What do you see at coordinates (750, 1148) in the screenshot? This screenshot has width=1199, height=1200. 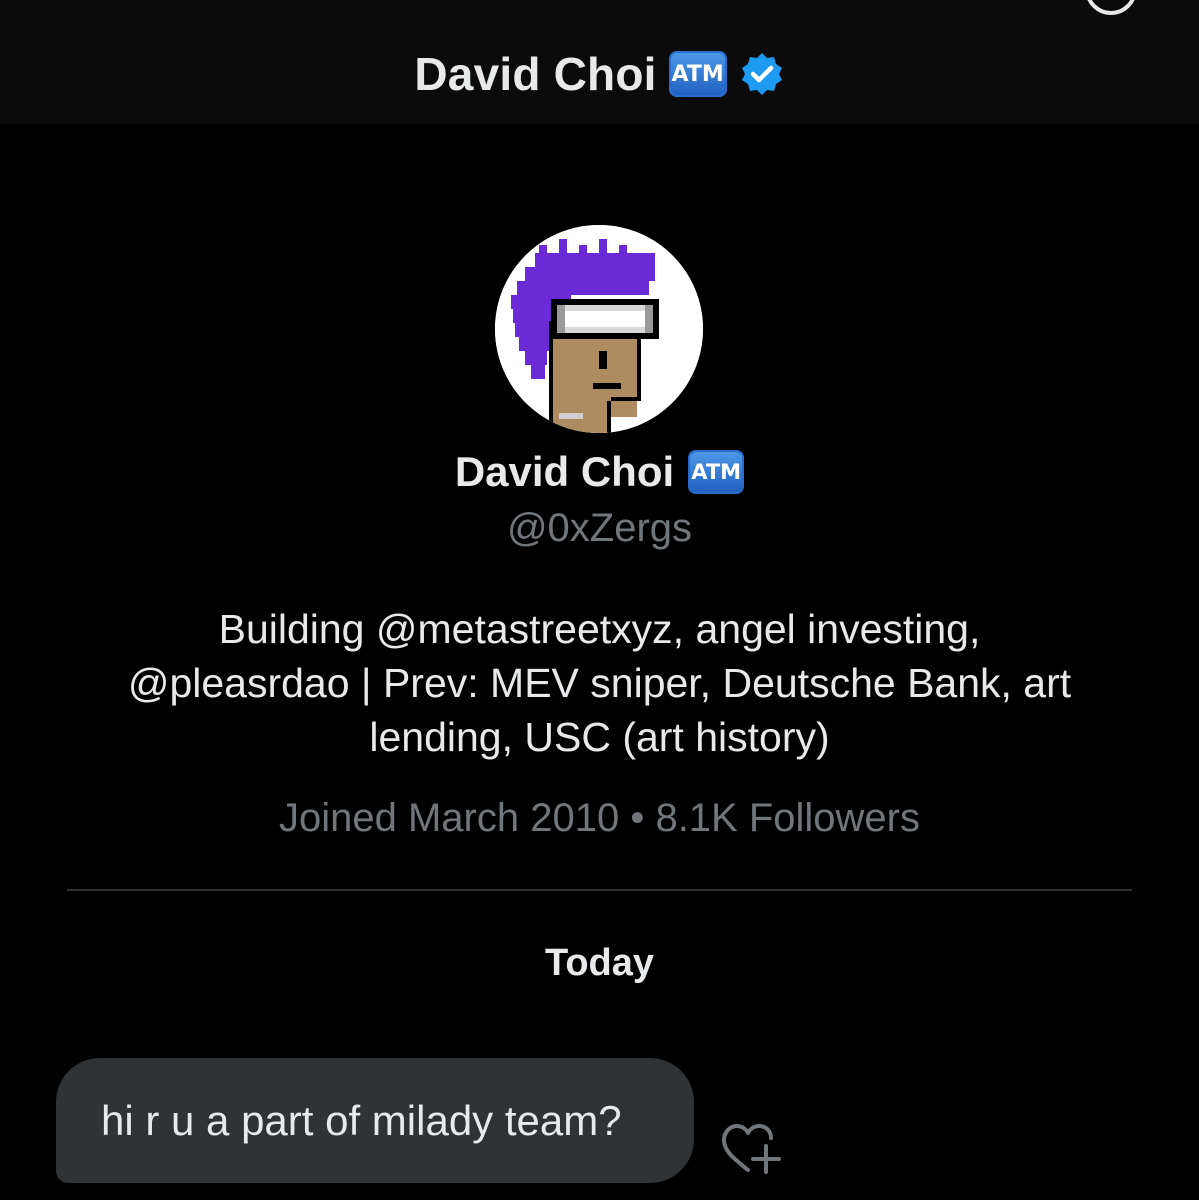 I see `add-reaction-icon` at bounding box center [750, 1148].